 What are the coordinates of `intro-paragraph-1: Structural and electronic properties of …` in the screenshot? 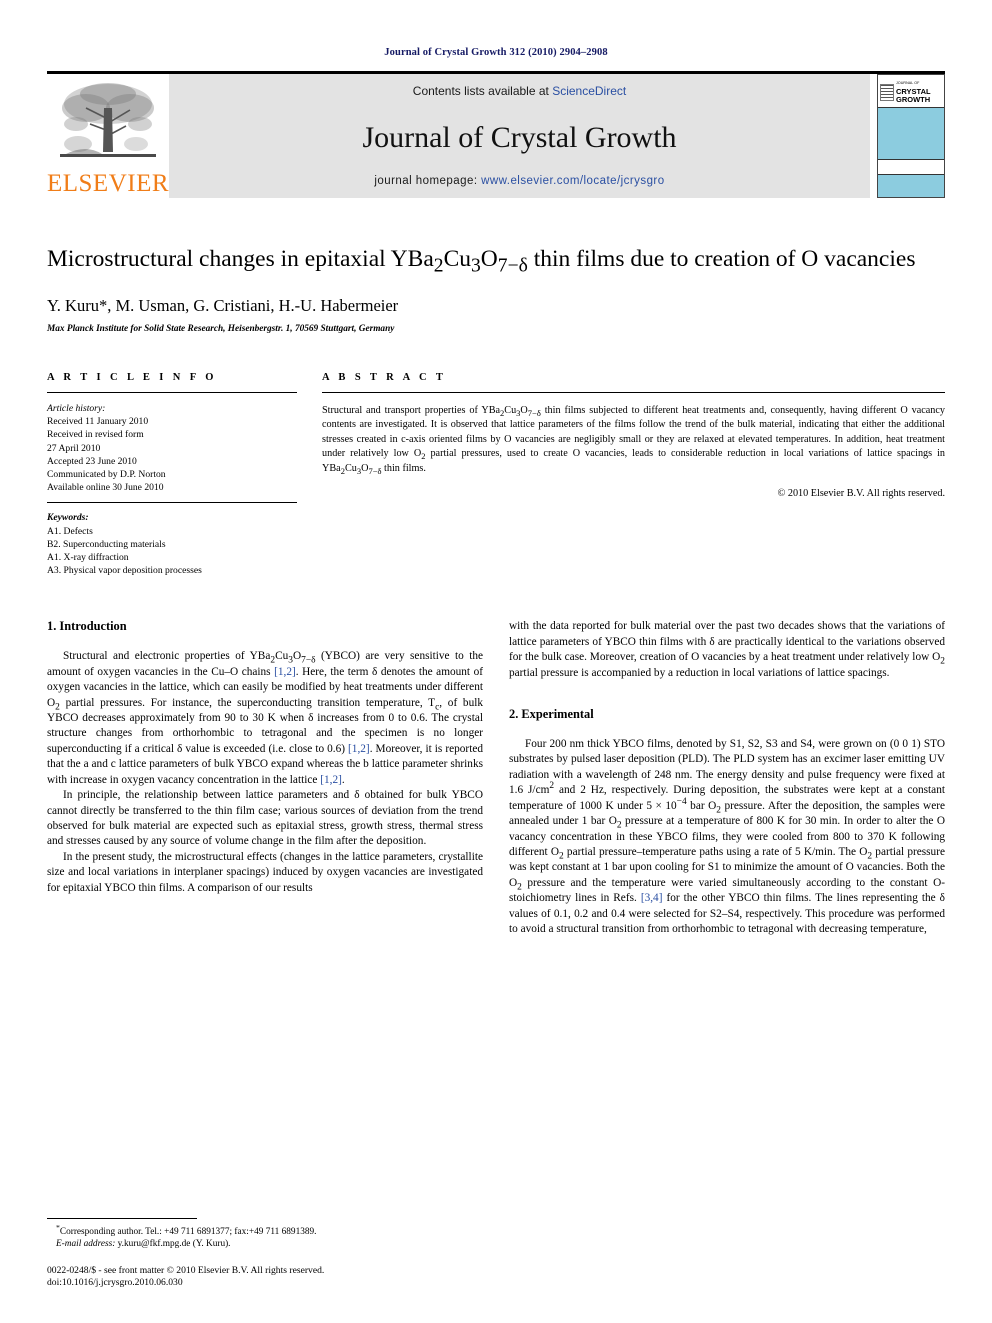 It's located at (265, 718).